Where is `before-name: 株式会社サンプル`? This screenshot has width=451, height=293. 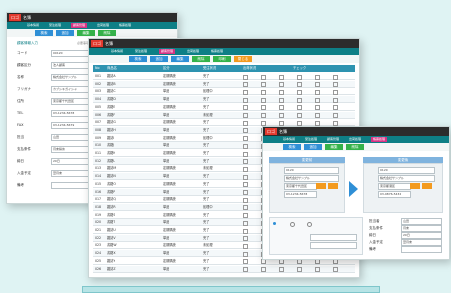 before-name: 株式会社サンプル is located at coordinates (311, 178).